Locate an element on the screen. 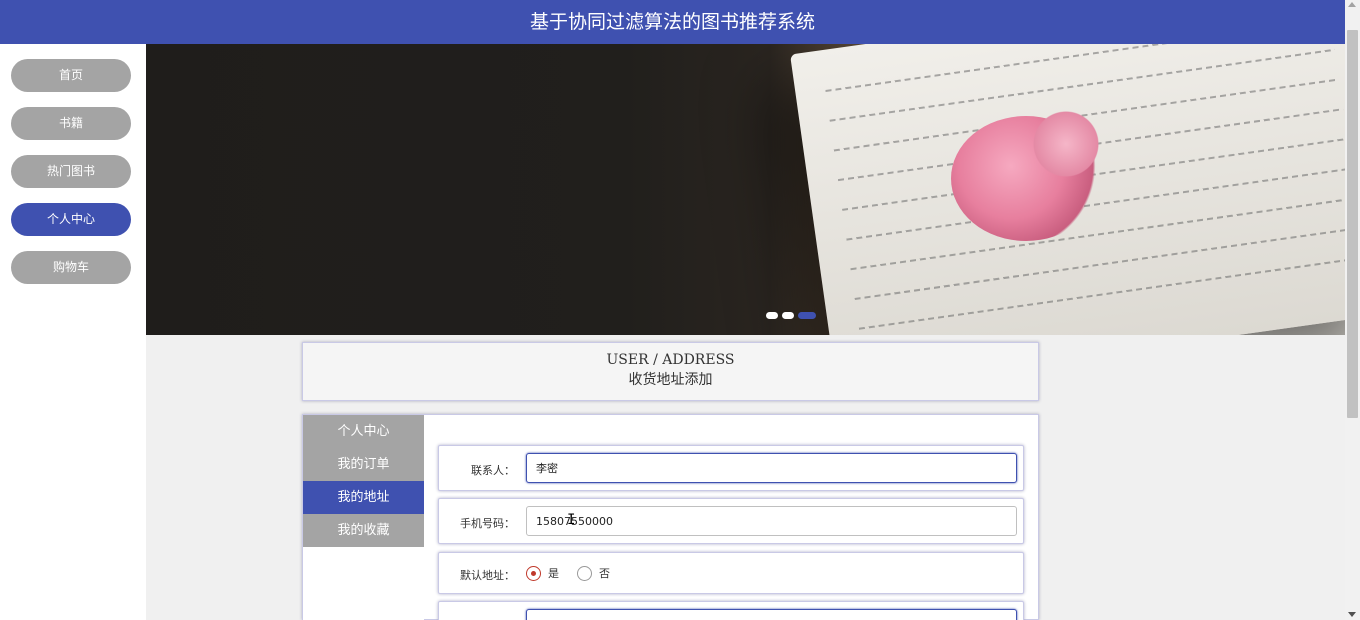 The width and height of the screenshot is (1360, 620). form-row-default: 默认地址： 是 否 is located at coordinates (731, 573).